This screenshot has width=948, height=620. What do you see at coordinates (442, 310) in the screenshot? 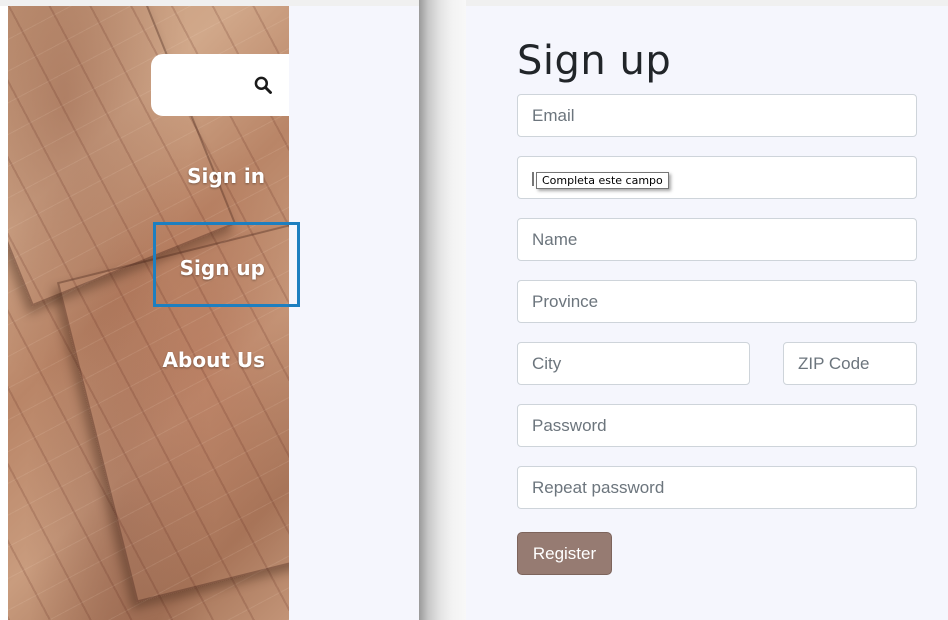
I see `panel-divider` at bounding box center [442, 310].